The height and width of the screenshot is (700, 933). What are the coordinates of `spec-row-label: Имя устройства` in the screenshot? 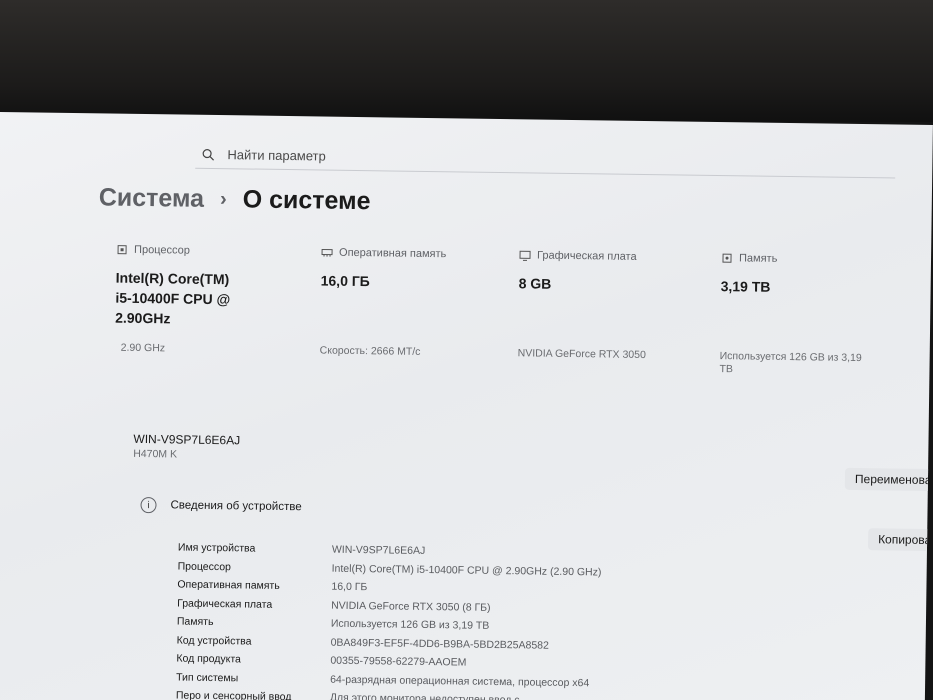 It's located at (216, 548).